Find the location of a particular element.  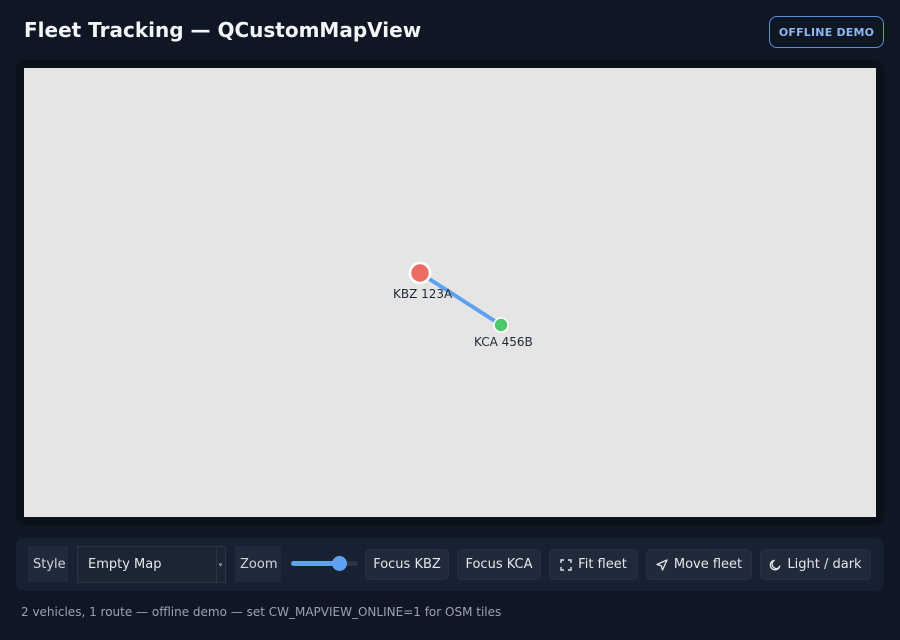

style-label: Style is located at coordinates (48, 564).